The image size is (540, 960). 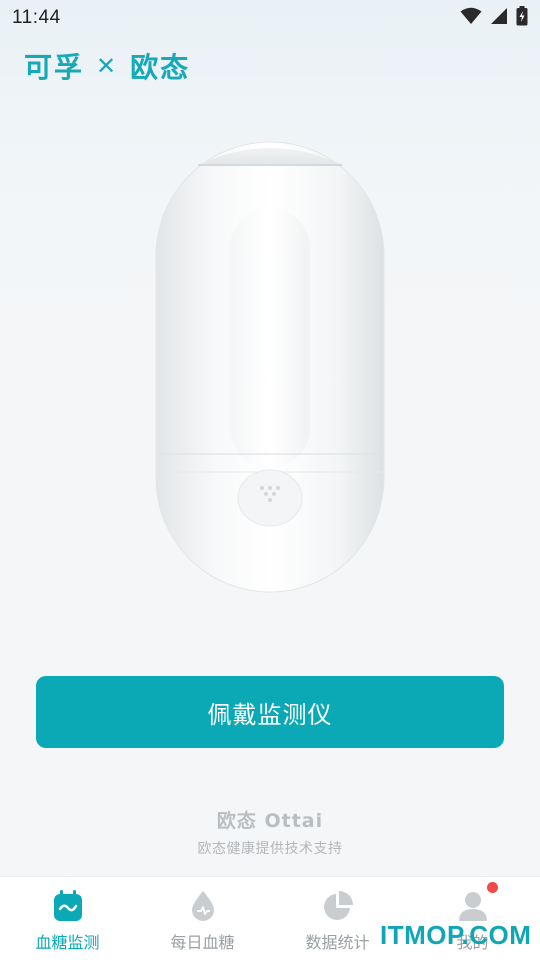 What do you see at coordinates (473, 906) in the screenshot?
I see `user-icon` at bounding box center [473, 906].